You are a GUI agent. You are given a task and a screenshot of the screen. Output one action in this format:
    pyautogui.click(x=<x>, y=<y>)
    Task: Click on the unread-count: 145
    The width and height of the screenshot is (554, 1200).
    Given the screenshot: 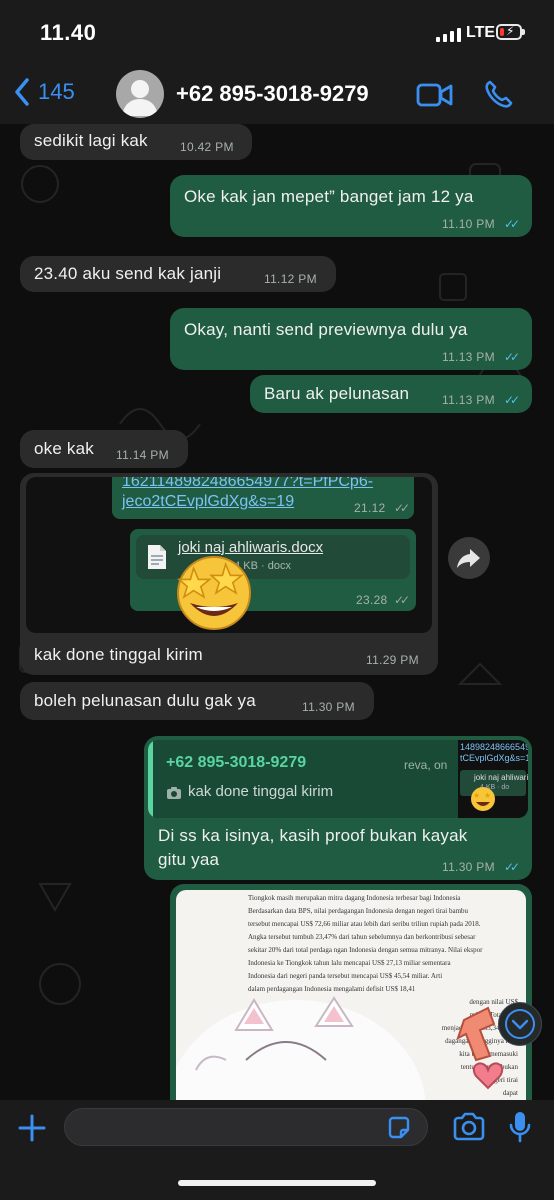 What is the action you would take?
    pyautogui.click(x=56, y=91)
    